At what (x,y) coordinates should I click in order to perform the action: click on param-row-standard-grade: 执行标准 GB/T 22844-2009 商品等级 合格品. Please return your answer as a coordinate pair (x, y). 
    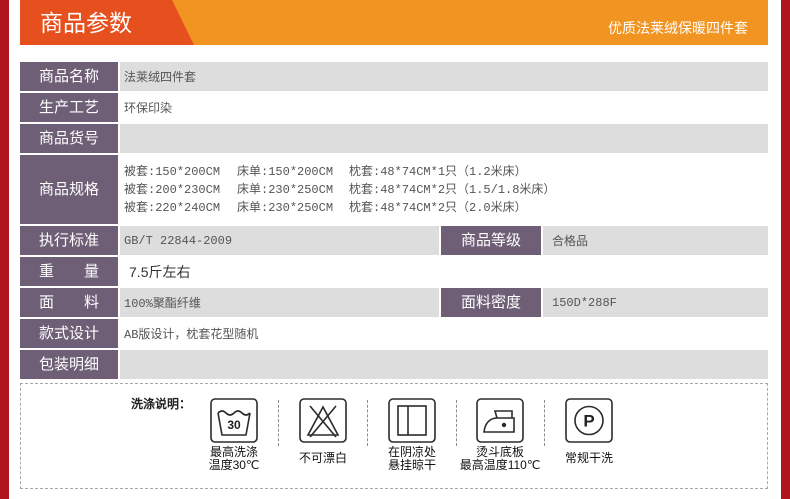
    Looking at the image, I should click on (394, 240).